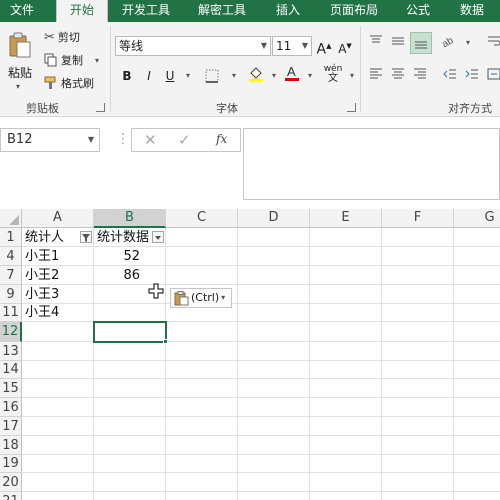  Describe the element at coordinates (274, 76) in the screenshot. I see `fill-color-dropdown-arrow: ▾` at that location.